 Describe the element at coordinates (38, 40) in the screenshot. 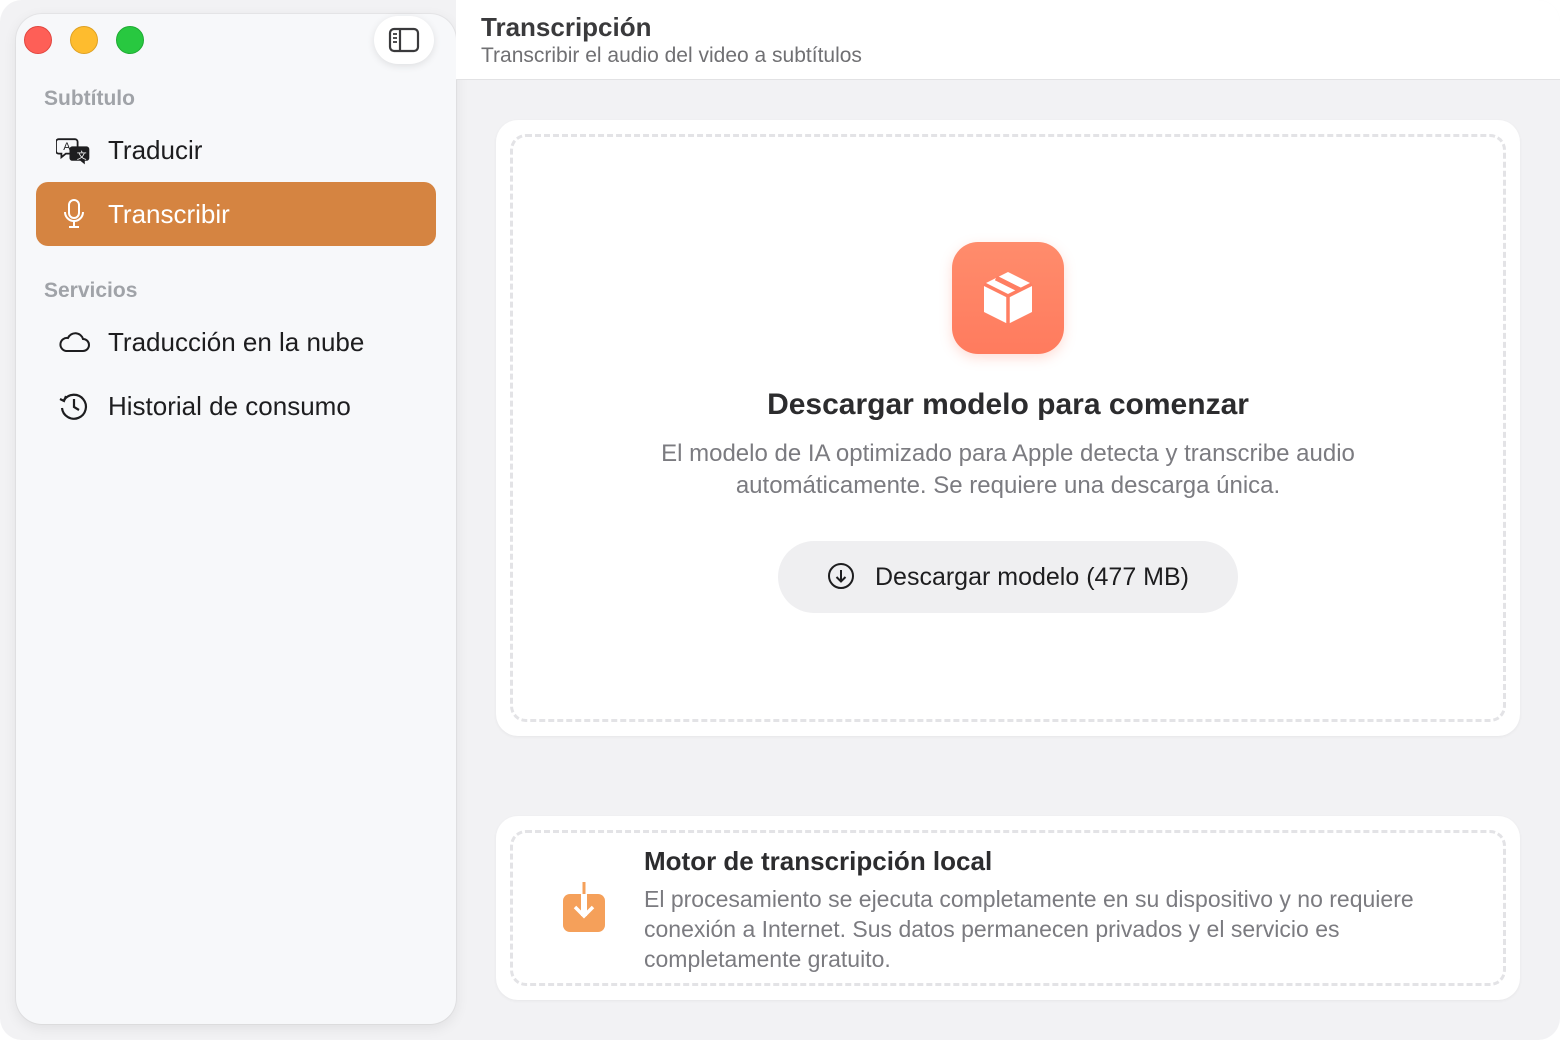

I see `window-close-button` at that location.